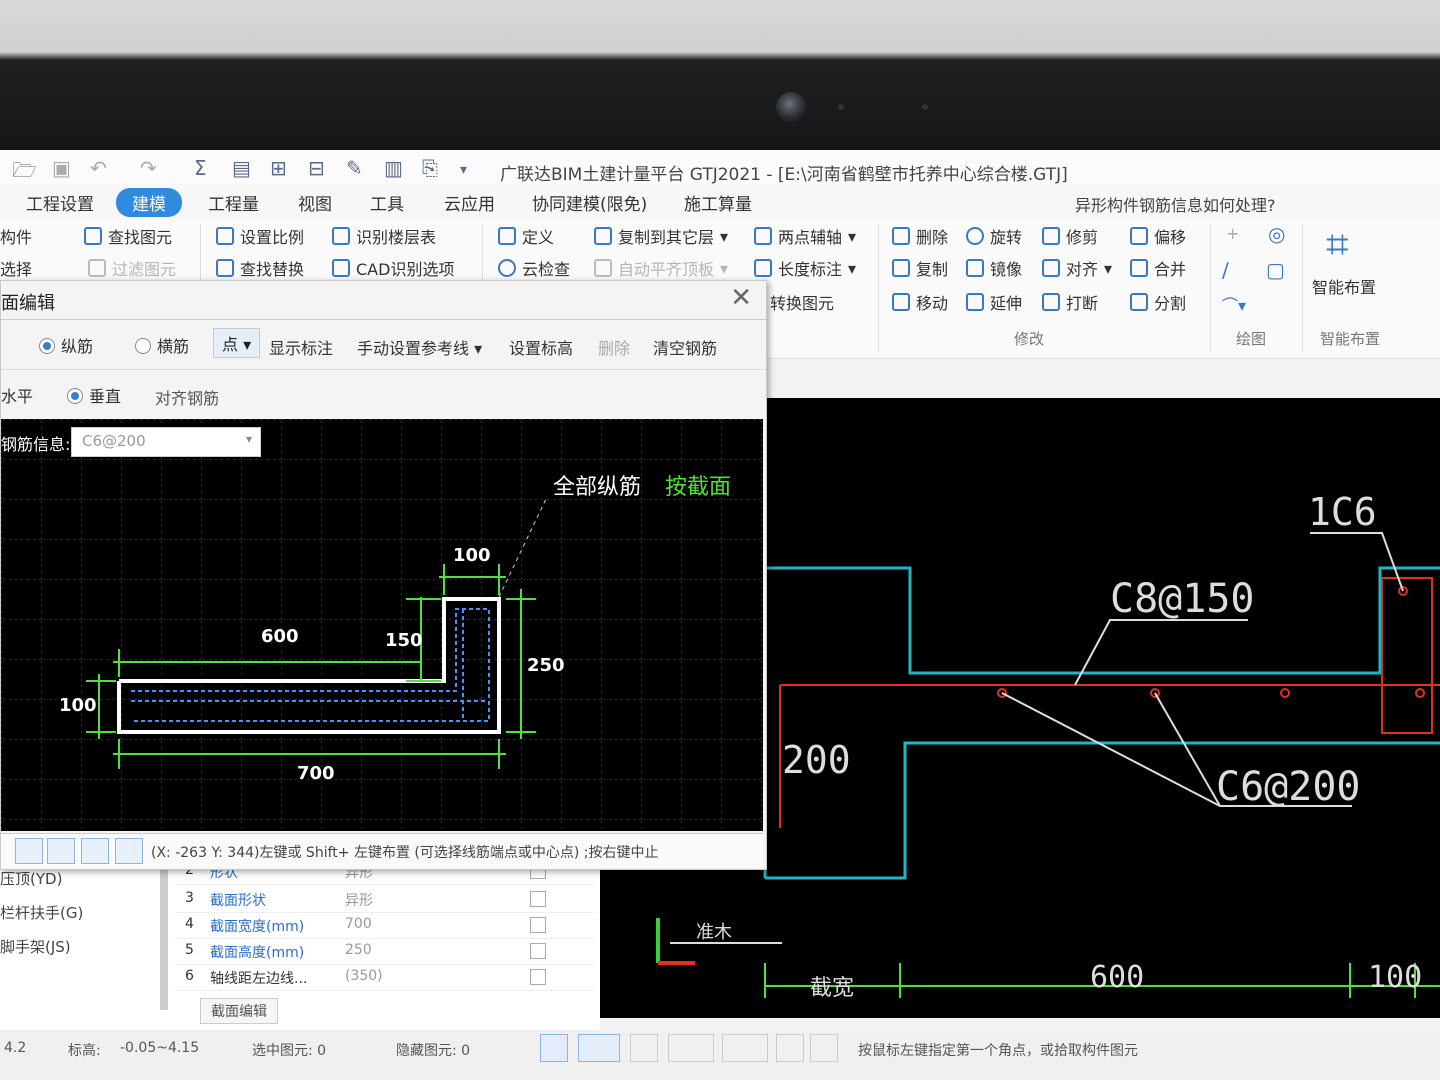  I want to click on align-button: 对齐 ▾, so click(1077, 268).